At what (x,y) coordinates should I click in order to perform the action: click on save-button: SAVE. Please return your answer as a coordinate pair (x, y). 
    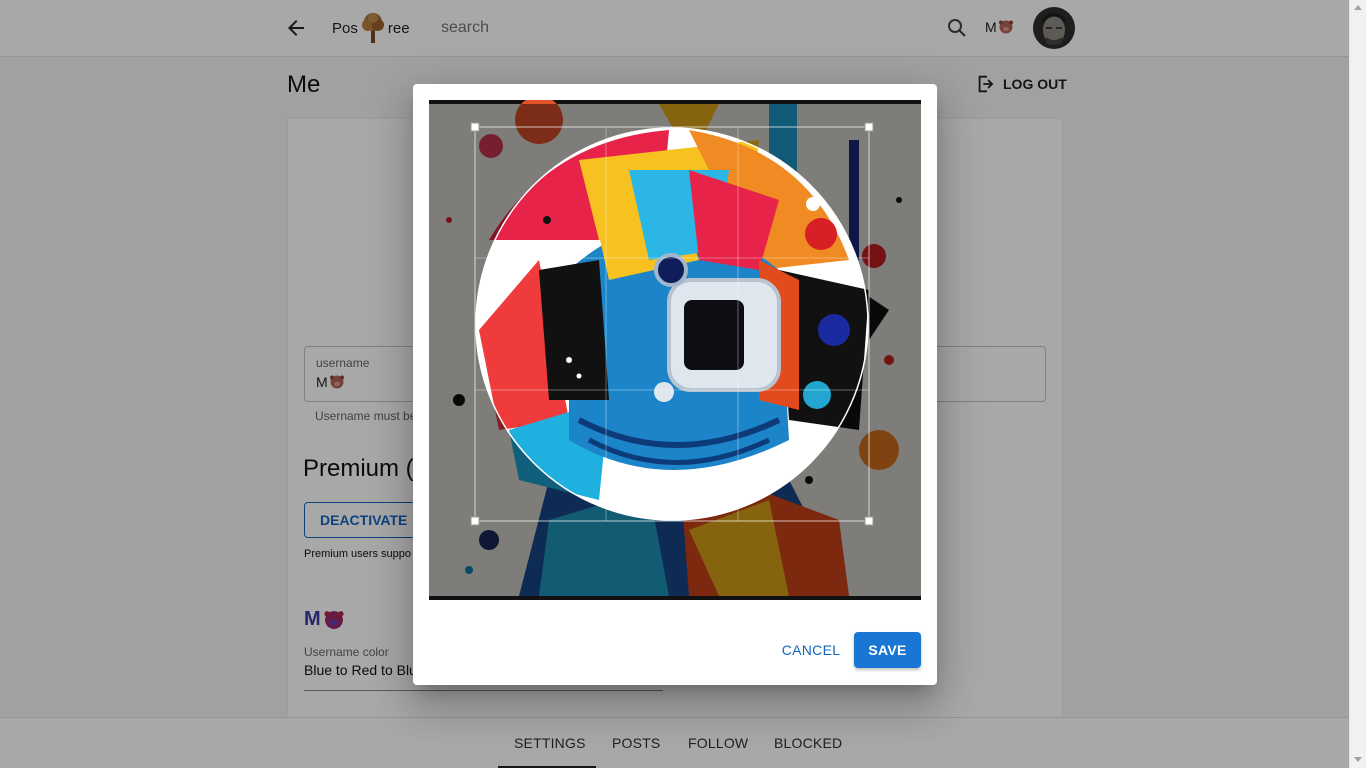
    Looking at the image, I should click on (887, 650).